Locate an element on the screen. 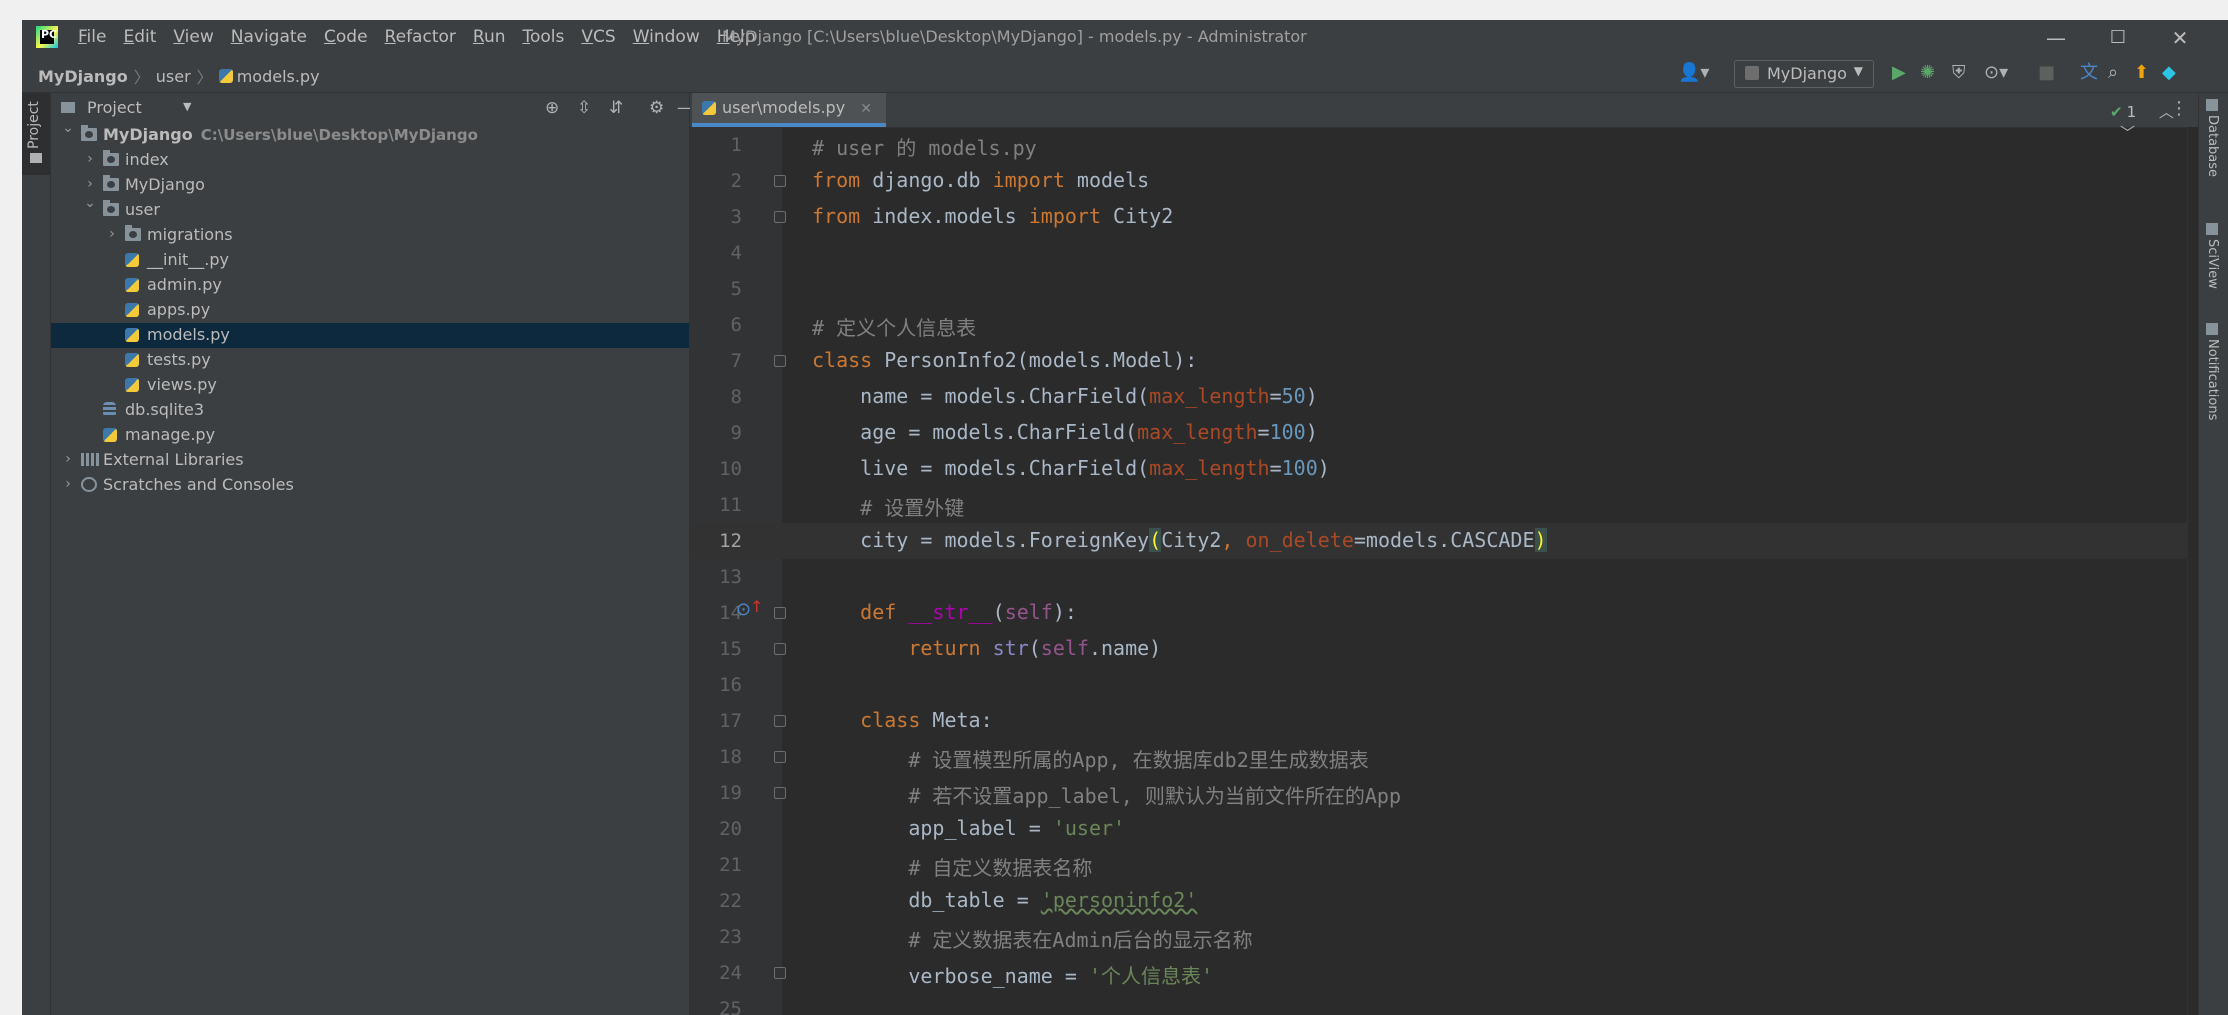 The height and width of the screenshot is (1015, 2228). code-line: 19 # 若不设置app_label, 则默认为当前文件所在的App is located at coordinates (1444, 793).